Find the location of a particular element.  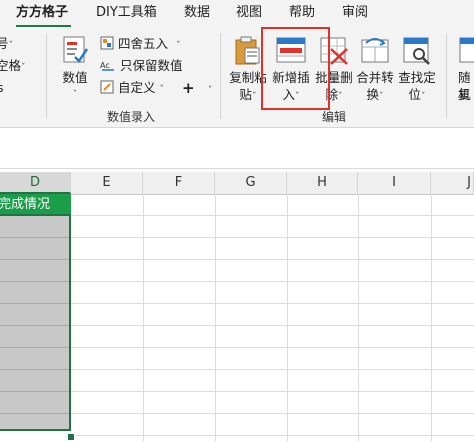

plus-button: + ˇ is located at coordinates (197, 89).